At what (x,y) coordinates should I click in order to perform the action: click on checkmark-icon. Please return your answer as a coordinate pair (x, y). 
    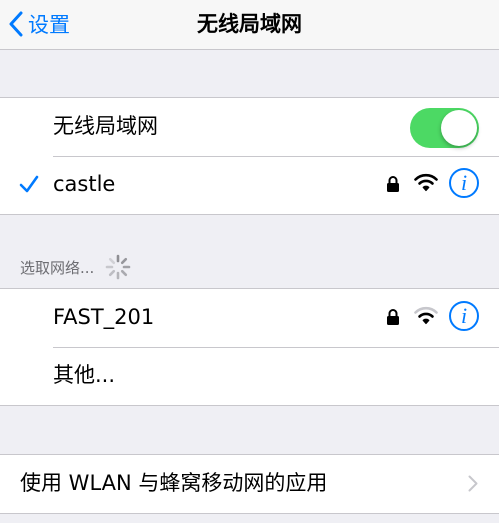
    Looking at the image, I should click on (29, 184).